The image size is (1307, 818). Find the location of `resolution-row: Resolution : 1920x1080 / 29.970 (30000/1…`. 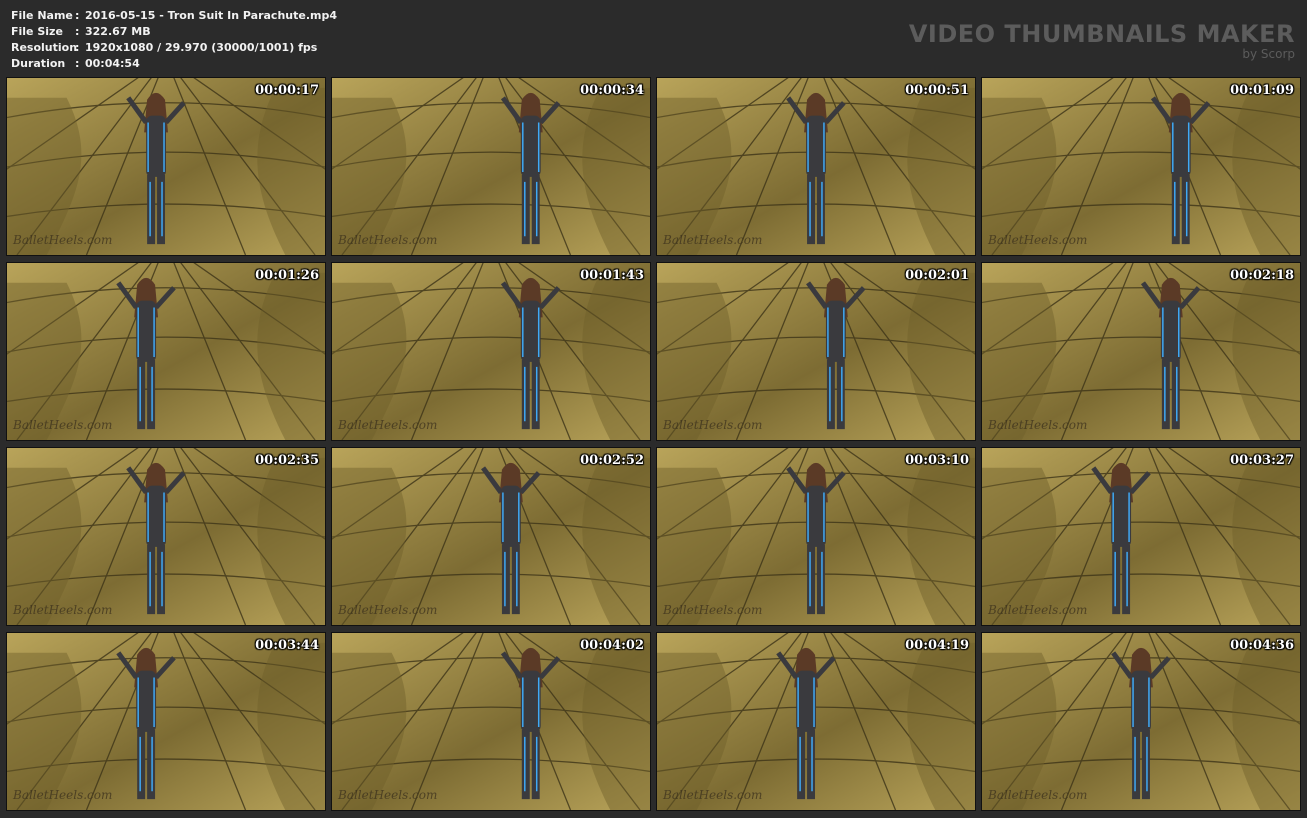

resolution-row: Resolution : 1920x1080 / 29.970 (30000/1… is located at coordinates (174, 48).